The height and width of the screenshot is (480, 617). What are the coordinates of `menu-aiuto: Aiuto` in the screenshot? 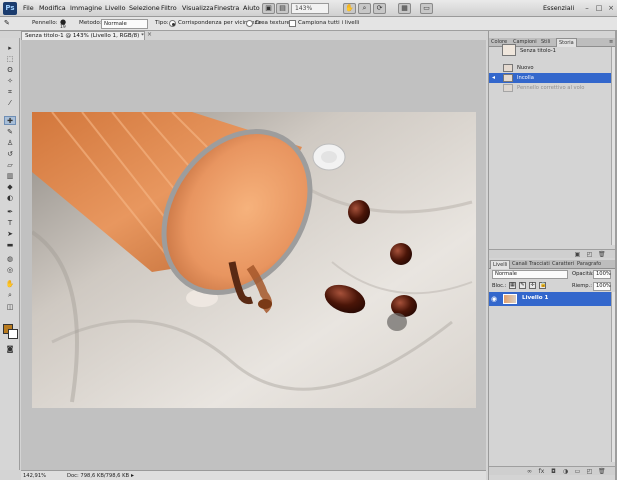 It's located at (251, 8).